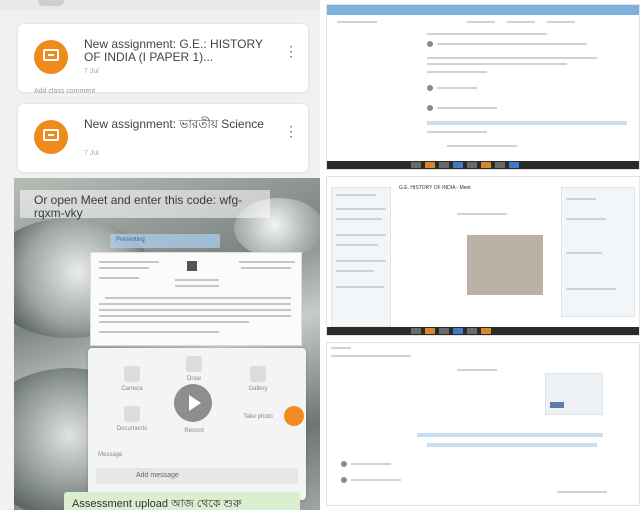 This screenshot has width=644, height=510. Describe the element at coordinates (157, 475) in the screenshot. I see `message-placeholder: Add message` at that location.